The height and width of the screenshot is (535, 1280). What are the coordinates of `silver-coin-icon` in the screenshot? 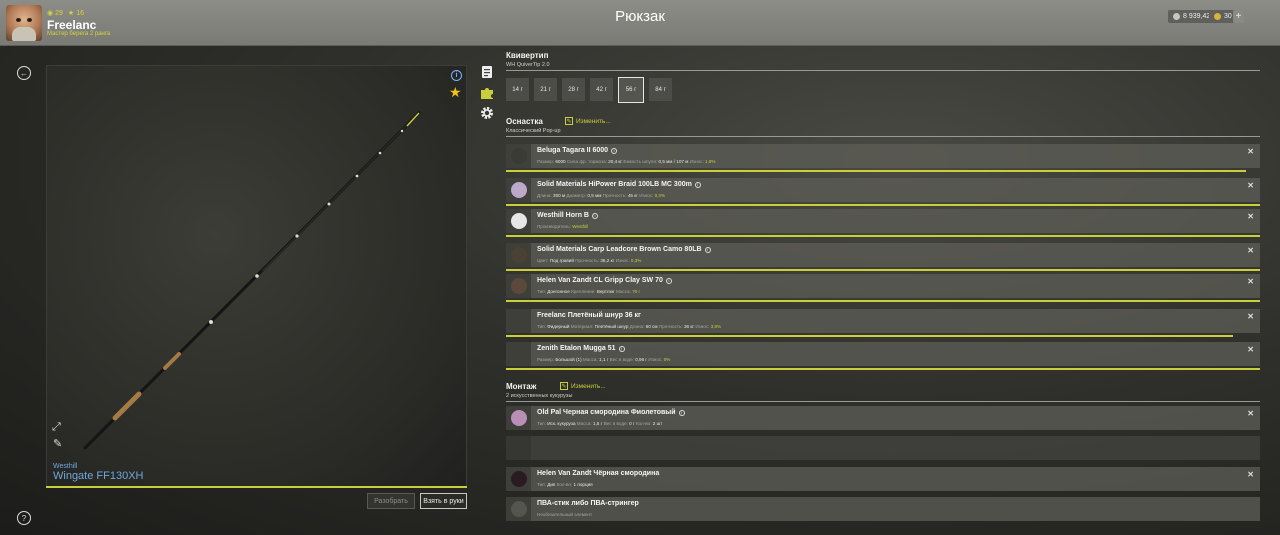 It's located at (1176, 16).